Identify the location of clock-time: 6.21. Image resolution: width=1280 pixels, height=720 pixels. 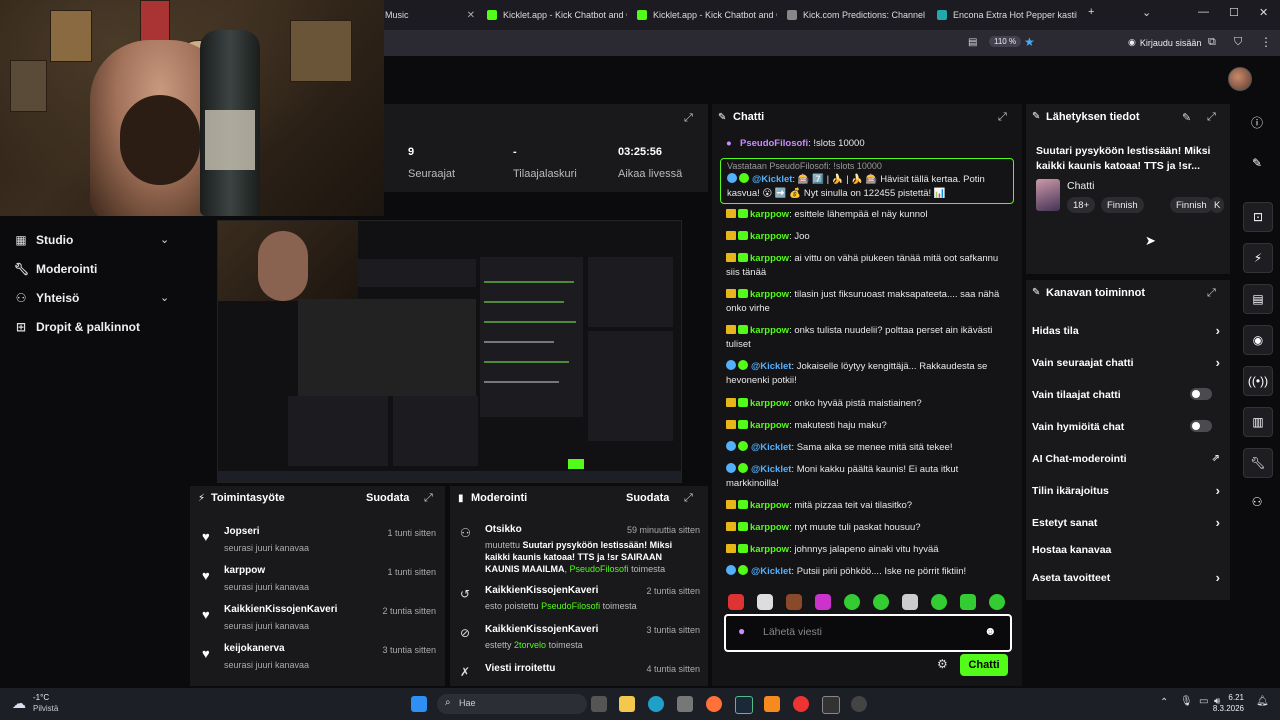
(1233, 697).